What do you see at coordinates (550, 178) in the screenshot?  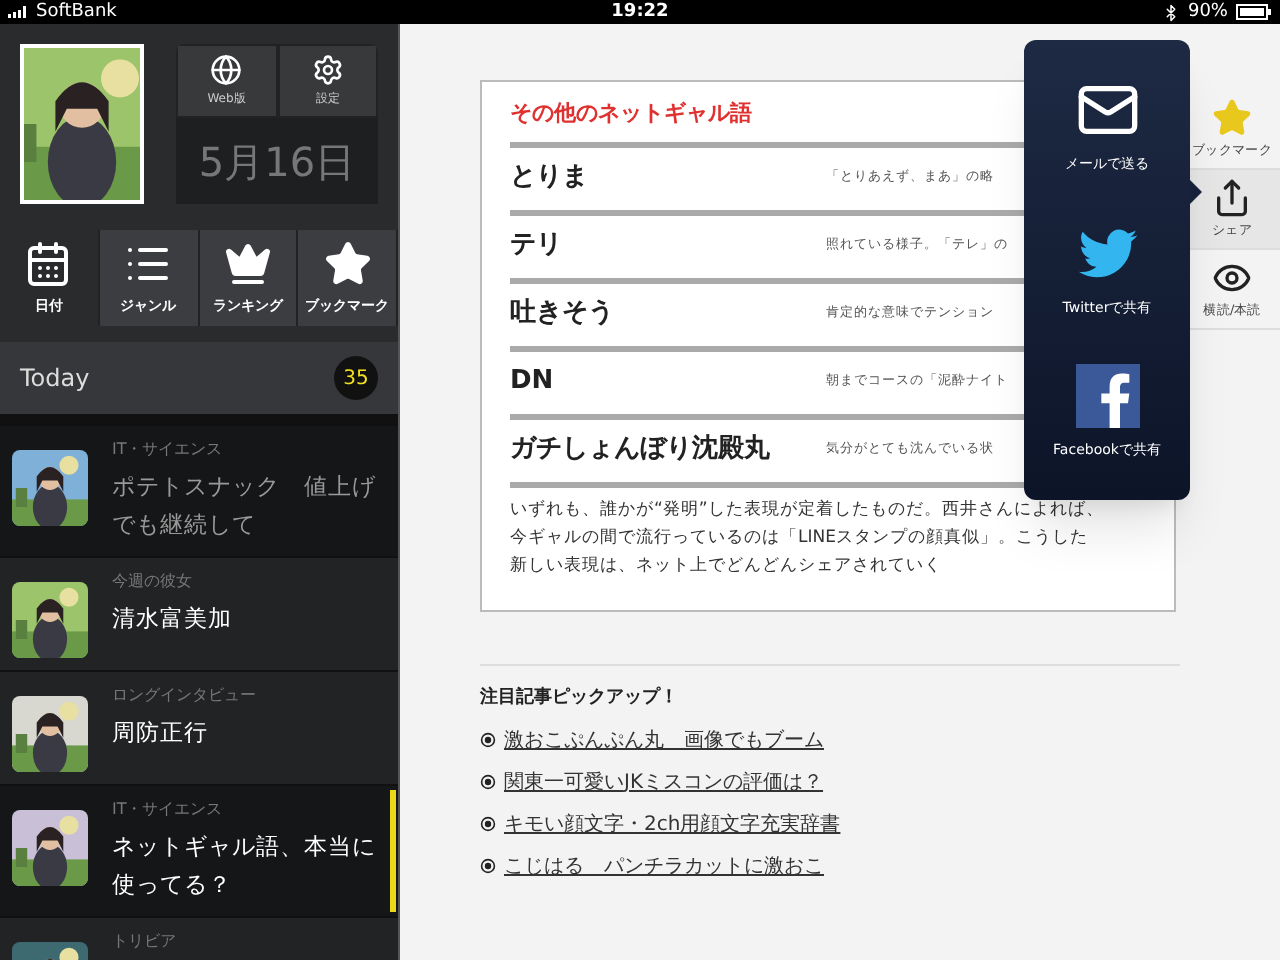 I see `term: とりま` at bounding box center [550, 178].